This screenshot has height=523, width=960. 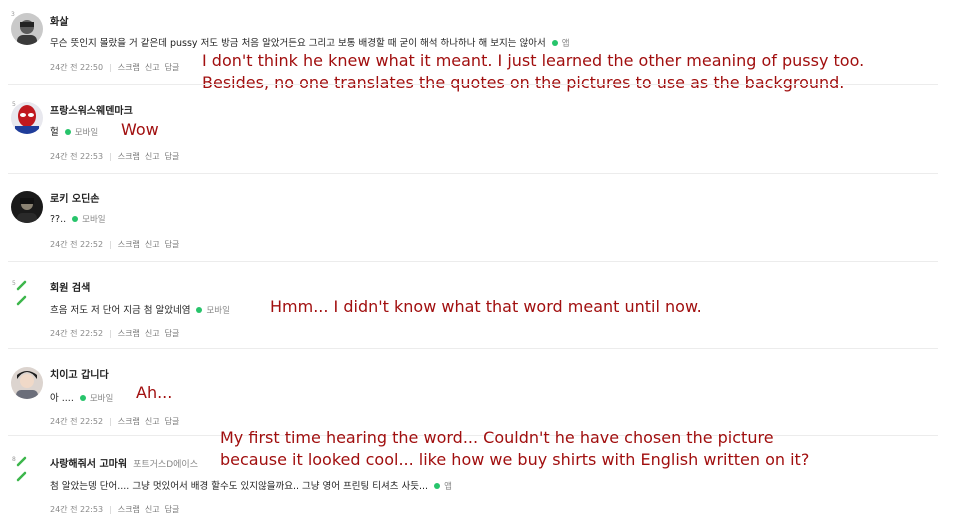 I want to click on translation-line: Wow, so click(x=140, y=129).